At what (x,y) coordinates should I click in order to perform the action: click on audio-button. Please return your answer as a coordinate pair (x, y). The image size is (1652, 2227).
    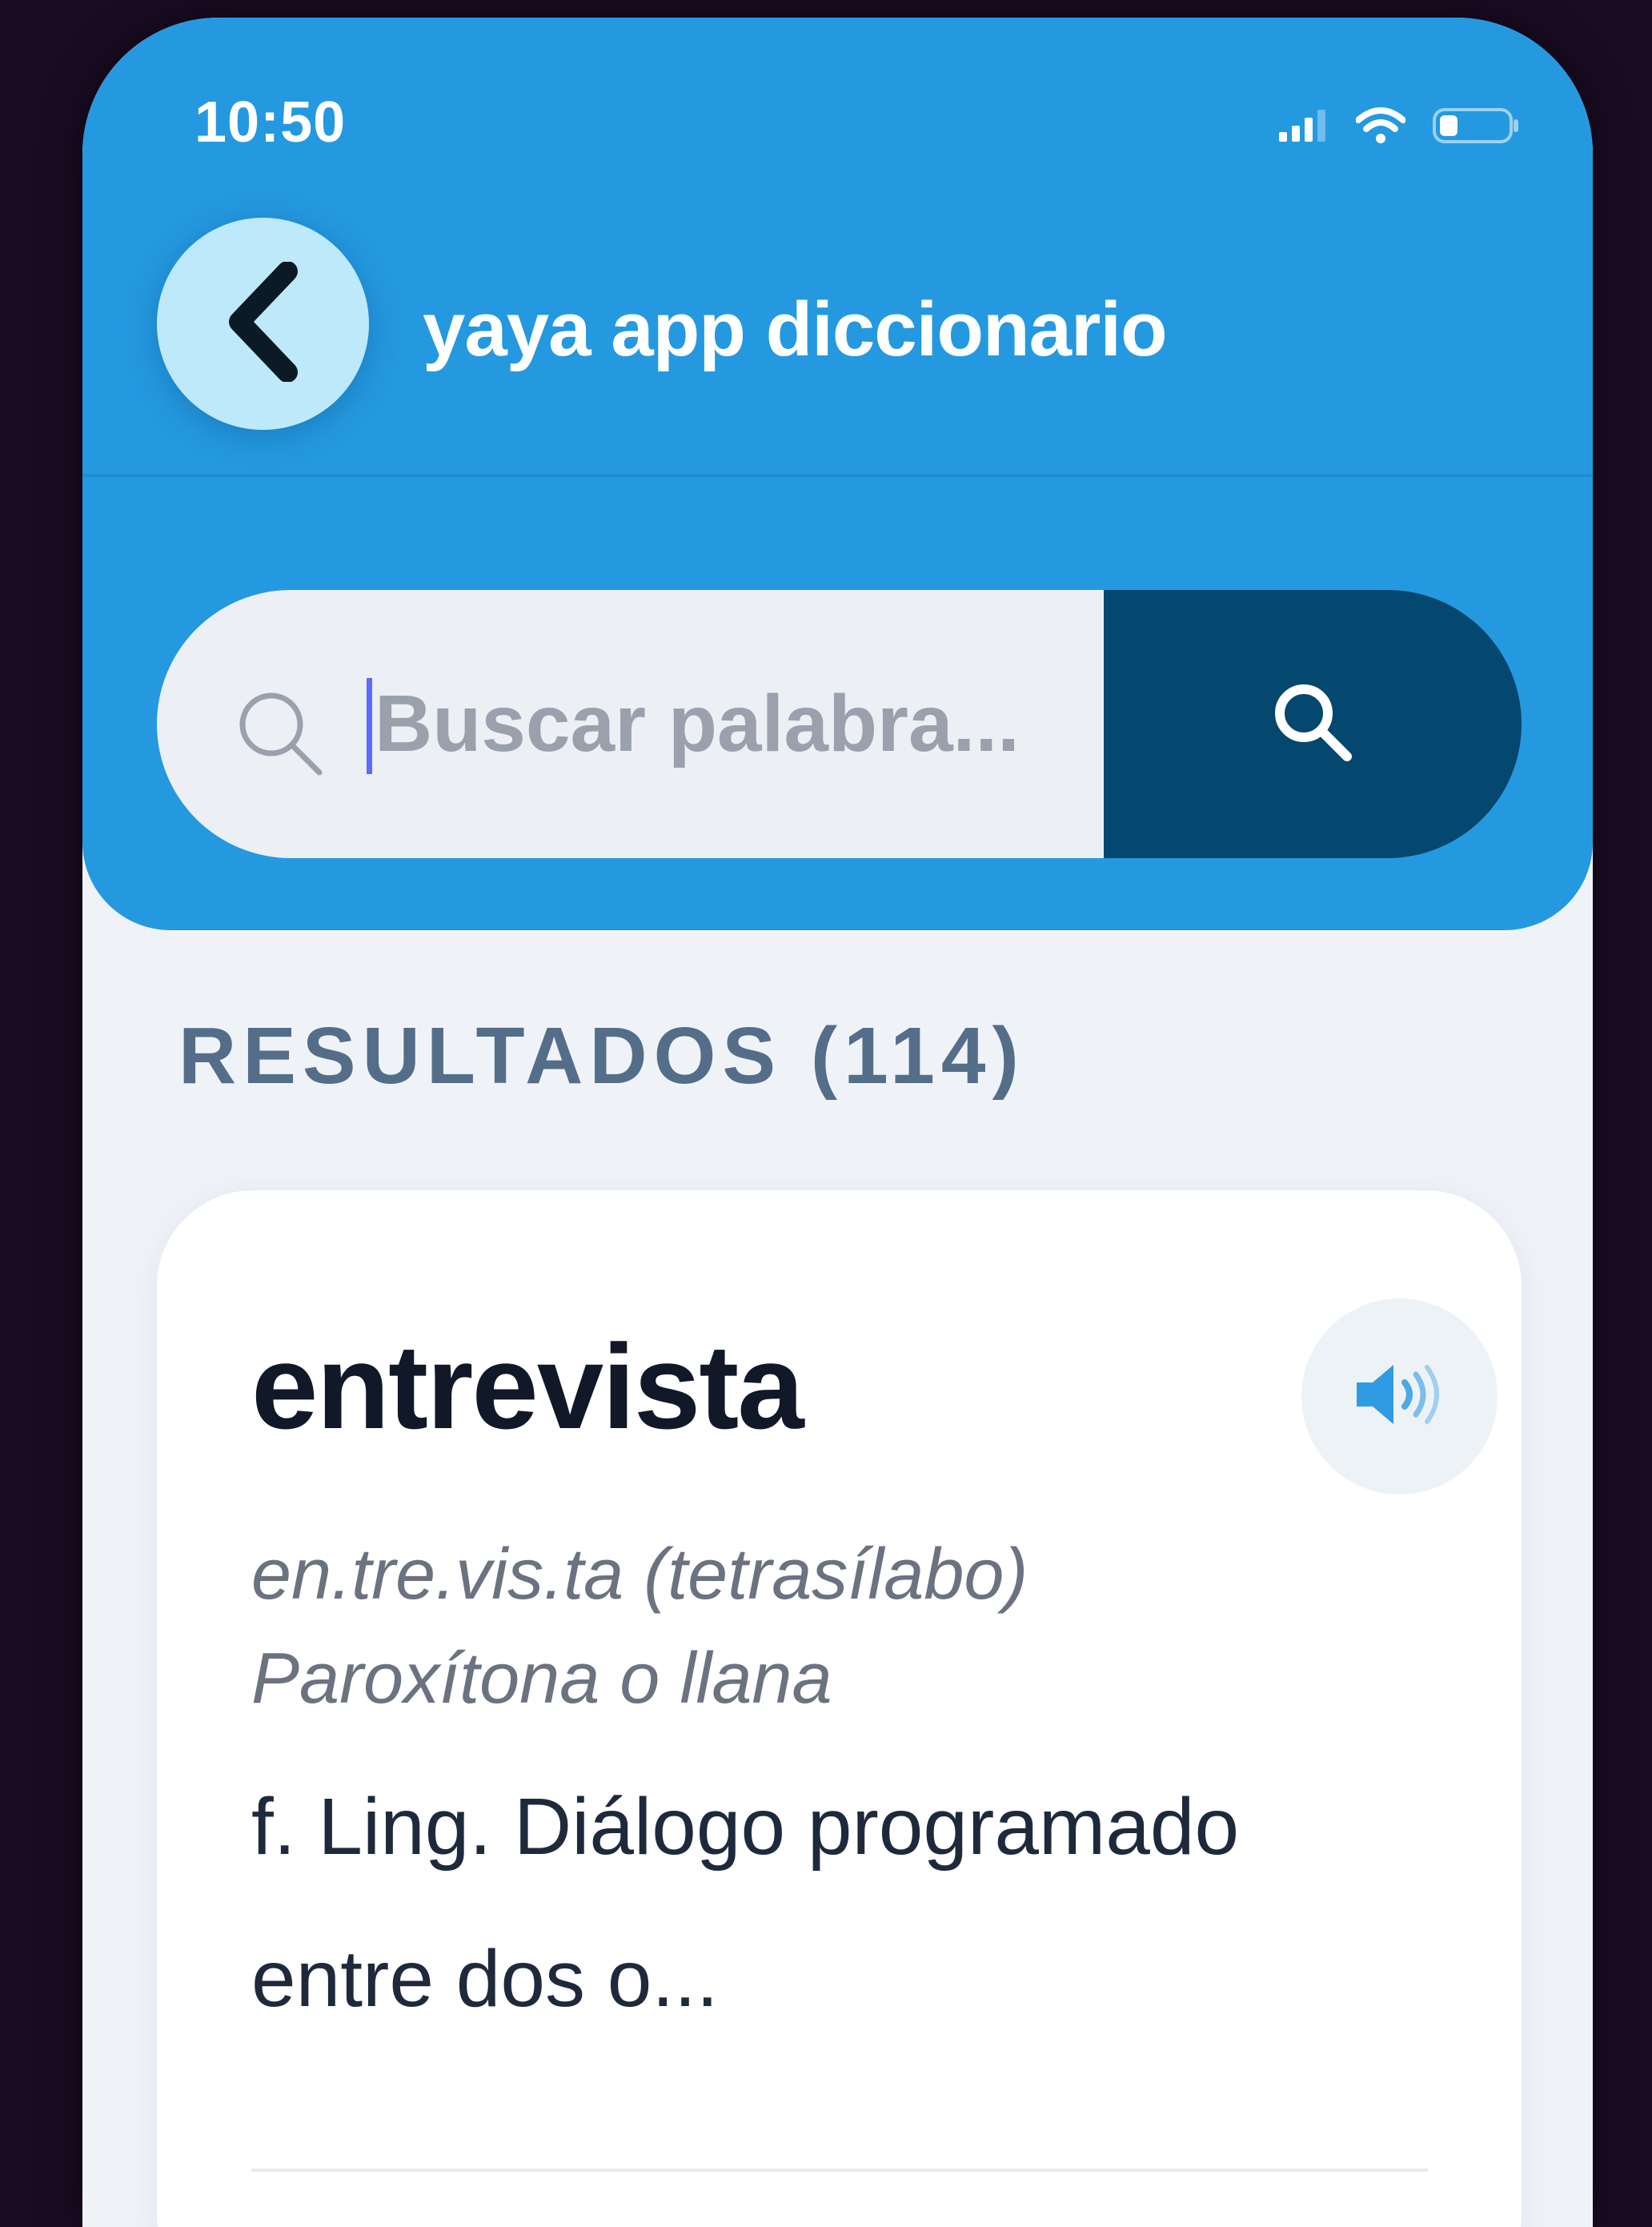
    Looking at the image, I should click on (1399, 1396).